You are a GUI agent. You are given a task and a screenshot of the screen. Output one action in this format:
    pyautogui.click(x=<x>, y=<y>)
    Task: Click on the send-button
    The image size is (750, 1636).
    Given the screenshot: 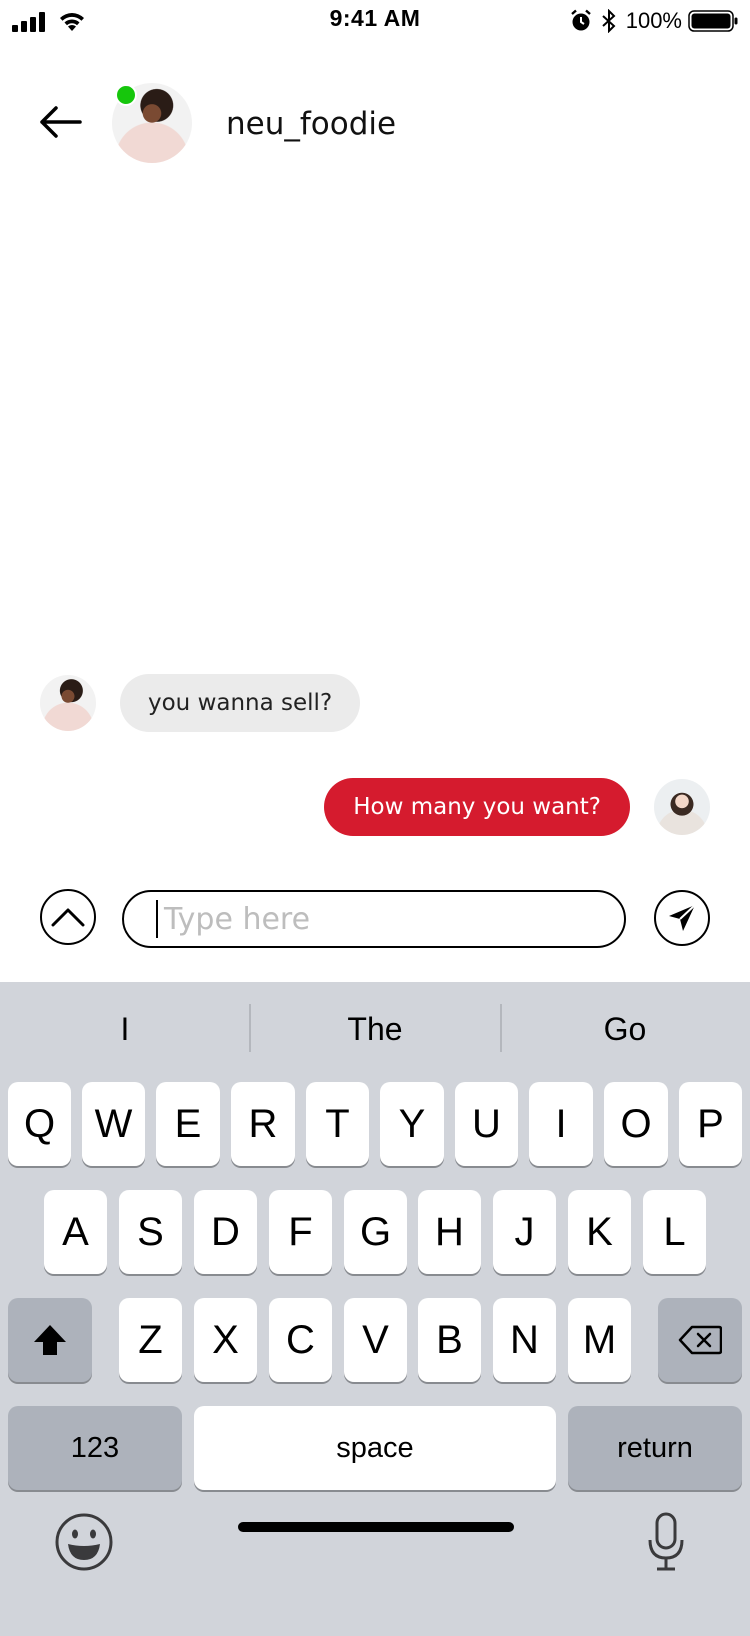 What is the action you would take?
    pyautogui.click(x=682, y=918)
    